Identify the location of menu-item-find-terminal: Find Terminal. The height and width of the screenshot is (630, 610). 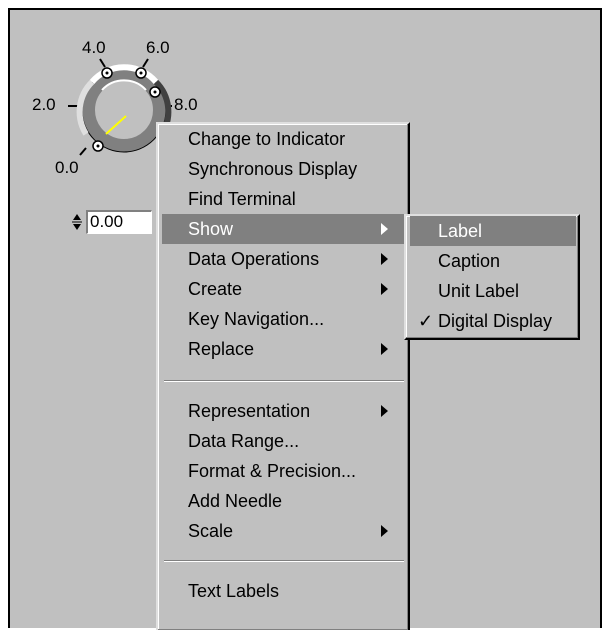
(284, 199).